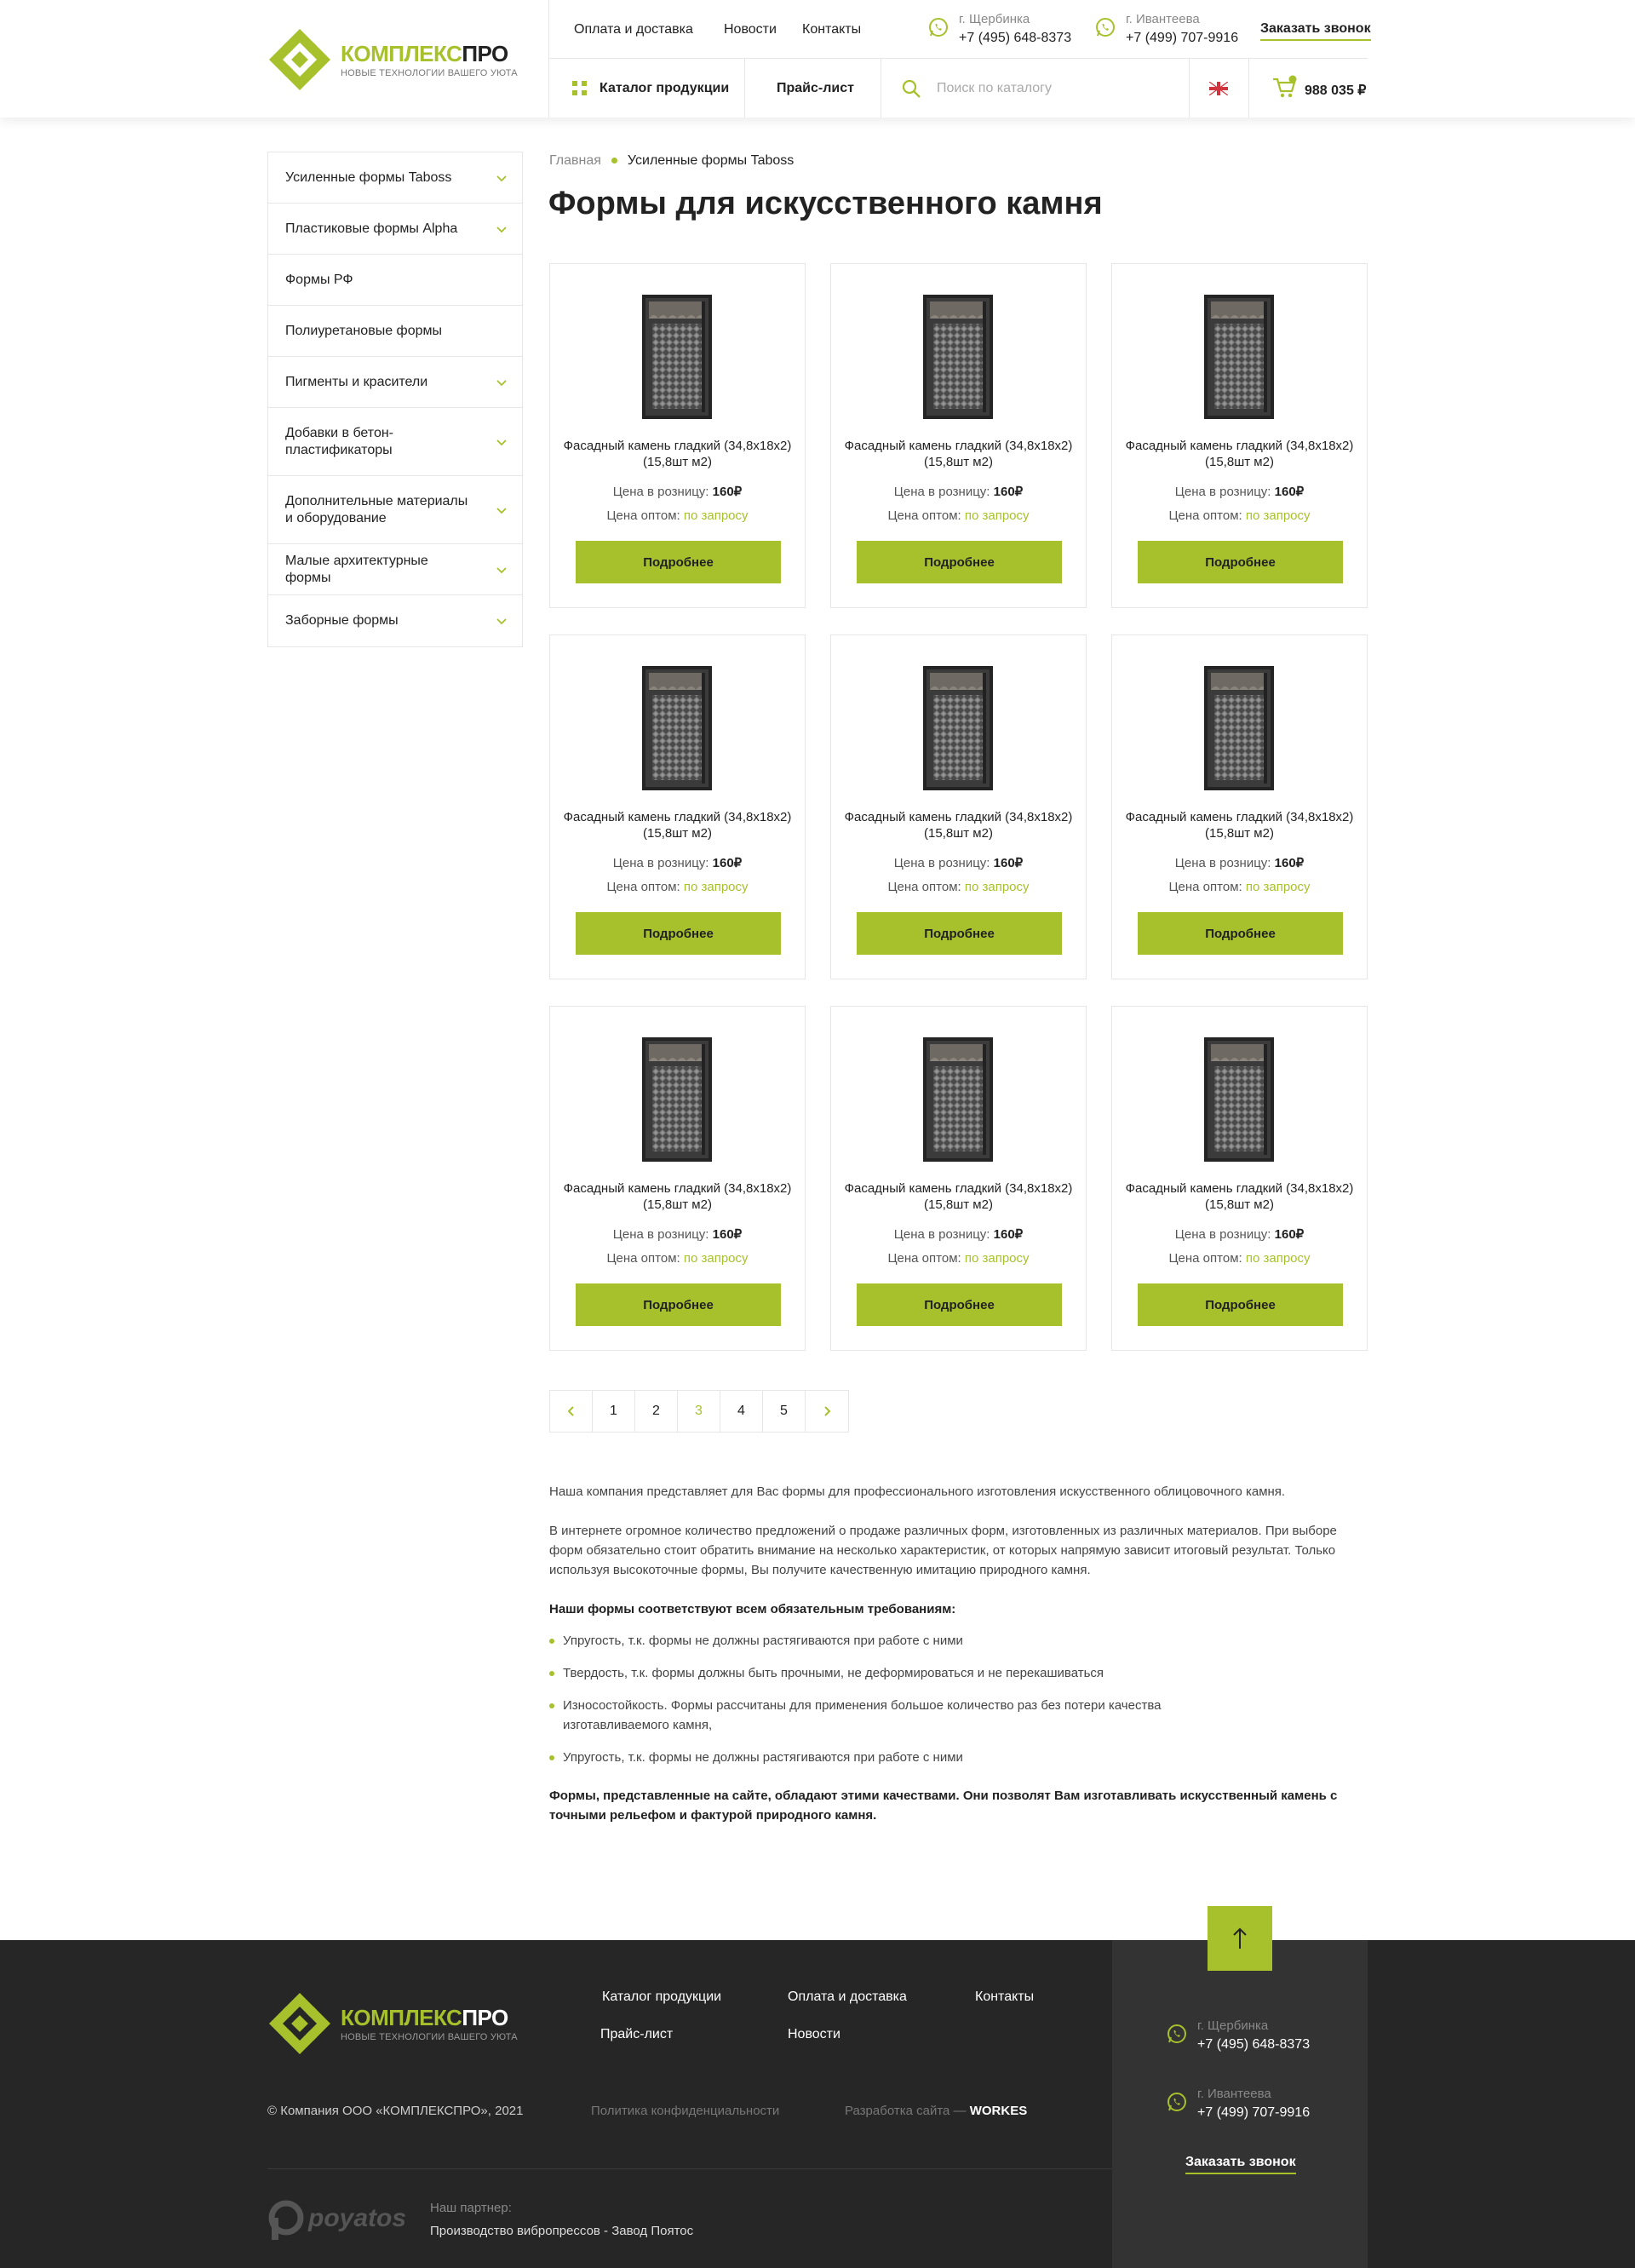 The width and height of the screenshot is (1635, 2268). Describe the element at coordinates (636, 2034) in the screenshot. I see `footer-nav-price-list: Прайс-лист` at that location.